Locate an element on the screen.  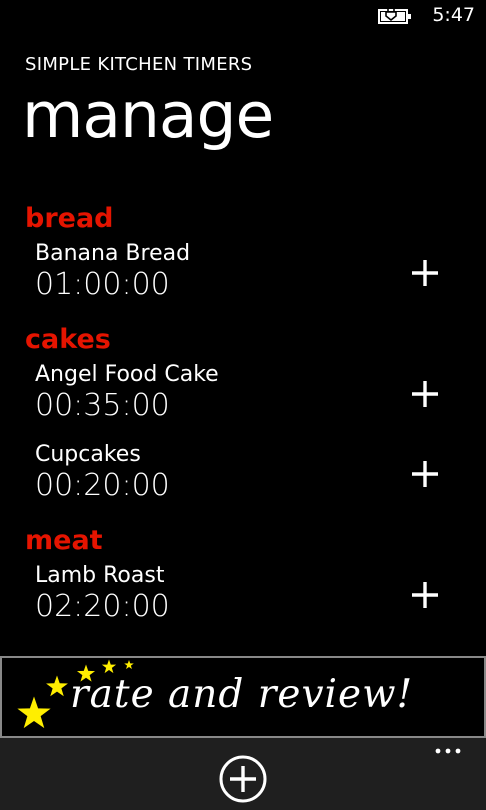
rate-and-review-banner: rate and review! is located at coordinates (243, 697).